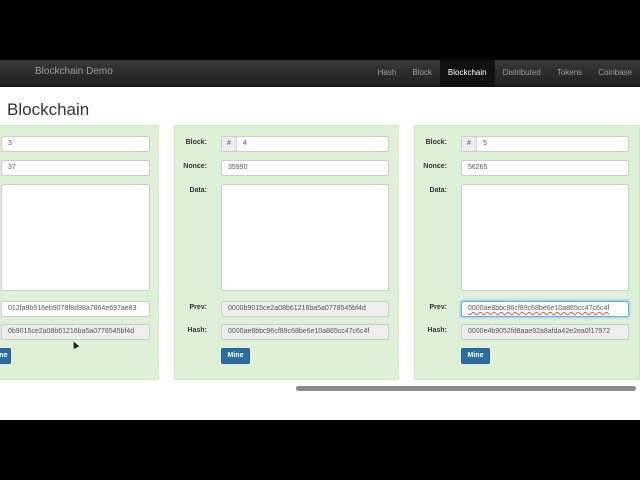 The image size is (640, 480). Describe the element at coordinates (305, 309) in the screenshot. I see `prev-hash-field: 0000b9015ce2a08b61216ba5a0778545bf4d` at that location.